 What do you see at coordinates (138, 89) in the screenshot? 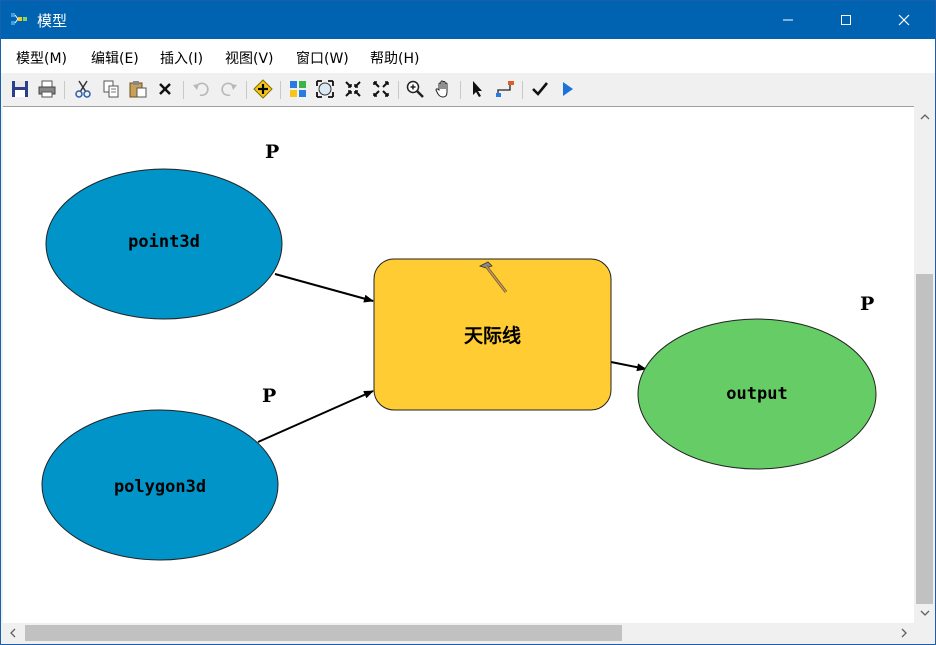
I see `paste-icon` at bounding box center [138, 89].